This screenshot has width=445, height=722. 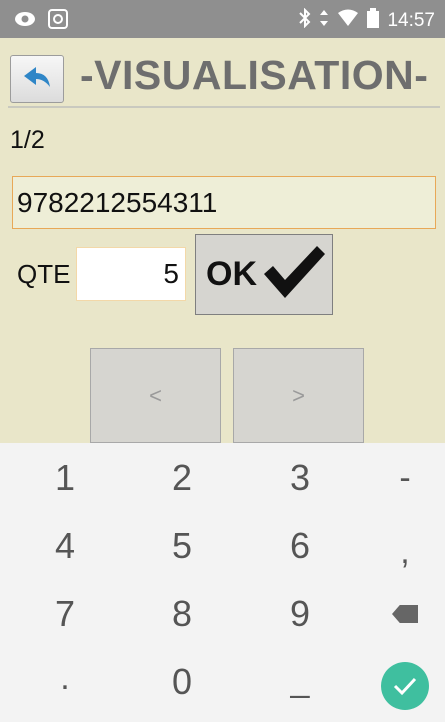 What do you see at coordinates (25, 21) in the screenshot?
I see `eye-icon` at bounding box center [25, 21].